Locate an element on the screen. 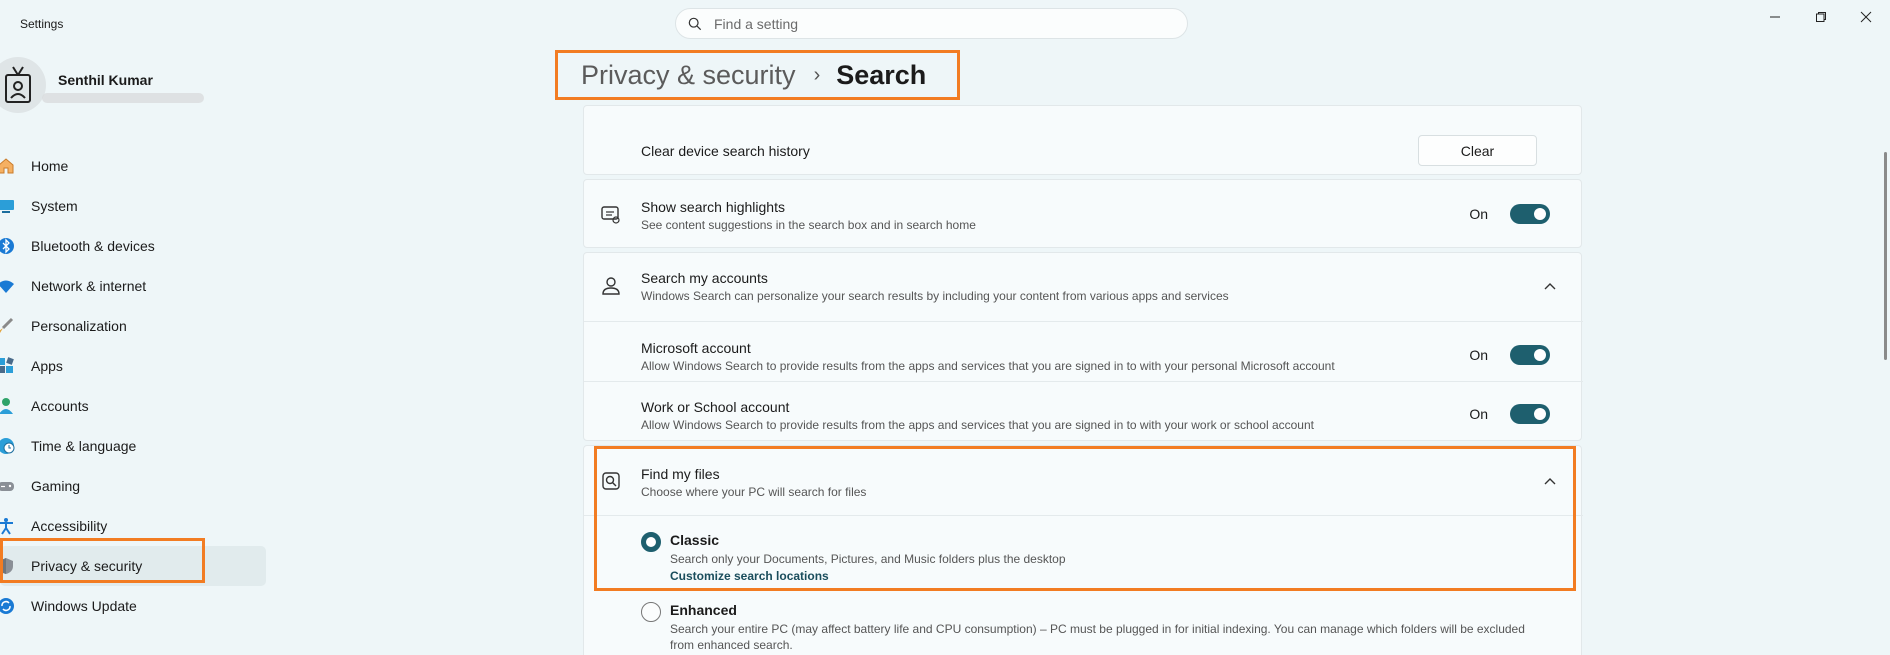 The width and height of the screenshot is (1890, 655). microsoft-toggle-group: On is located at coordinates (1509, 355).